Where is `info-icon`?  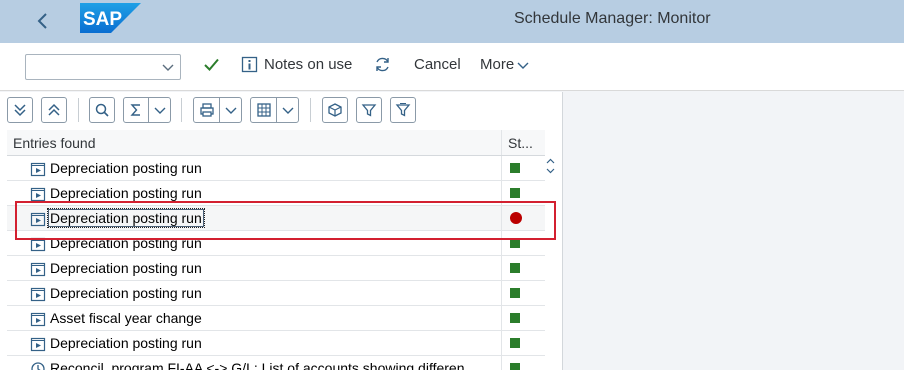 info-icon is located at coordinates (249, 64).